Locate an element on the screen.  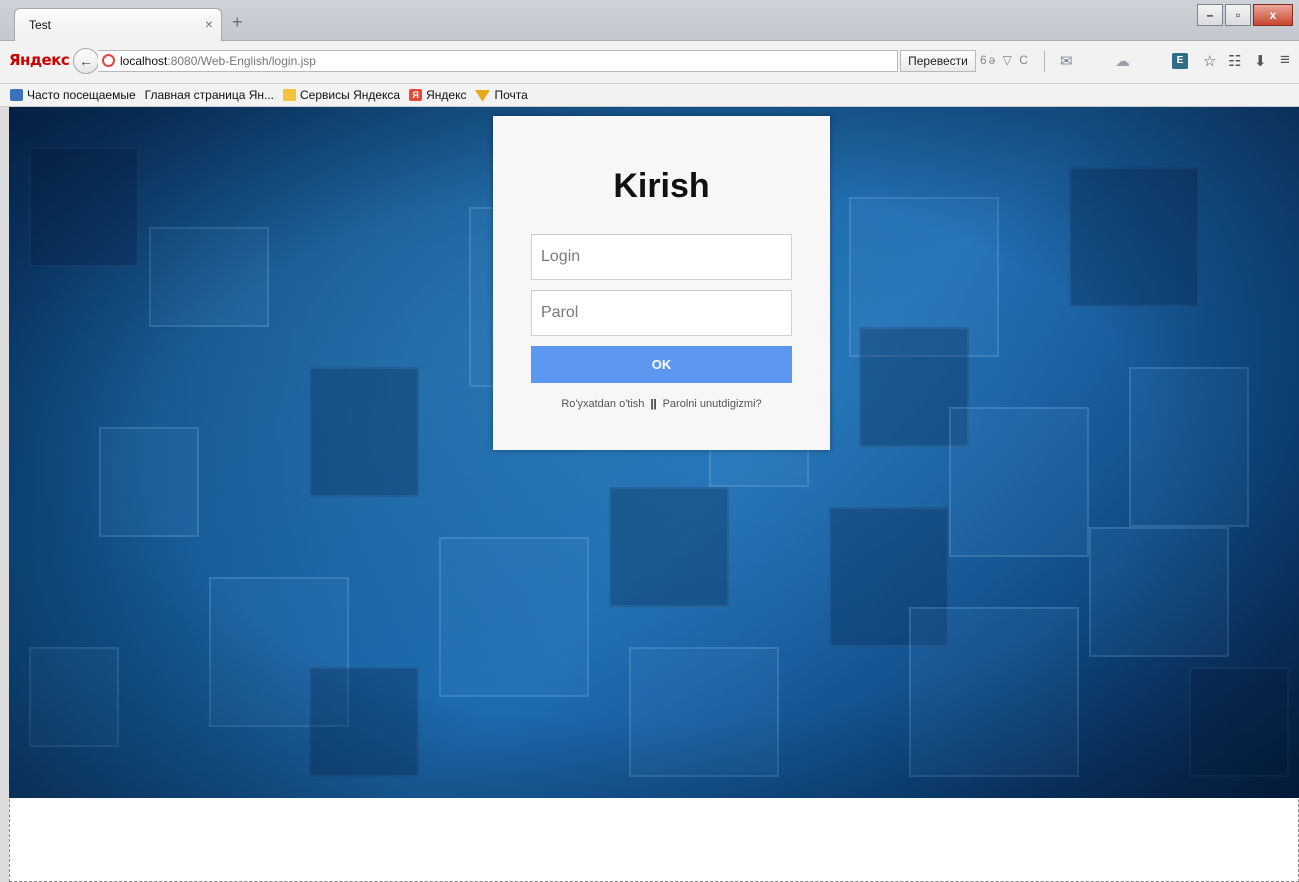
address-bar: localhost:8080/Web-English/login.jsp is located at coordinates (498, 61).